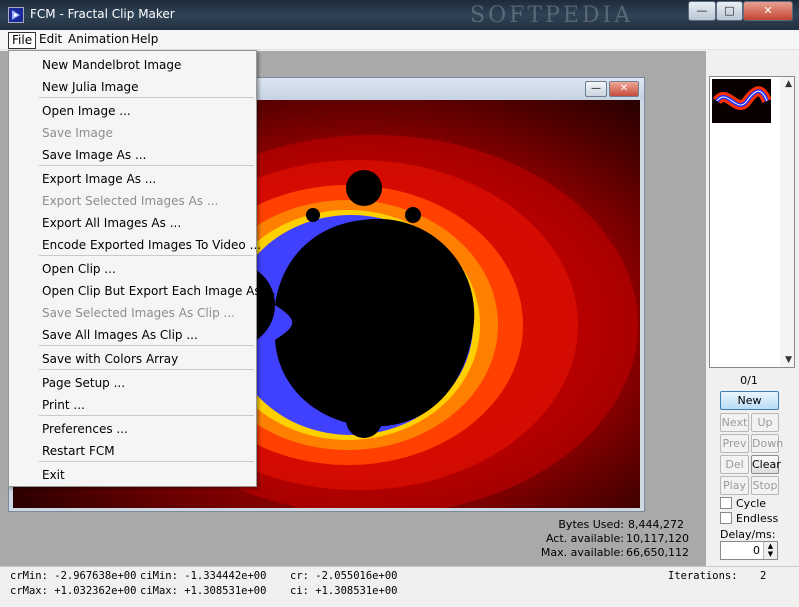 The width and height of the screenshot is (799, 607). What do you see at coordinates (596, 89) in the screenshot?
I see `image-window-minimize-button: —` at bounding box center [596, 89].